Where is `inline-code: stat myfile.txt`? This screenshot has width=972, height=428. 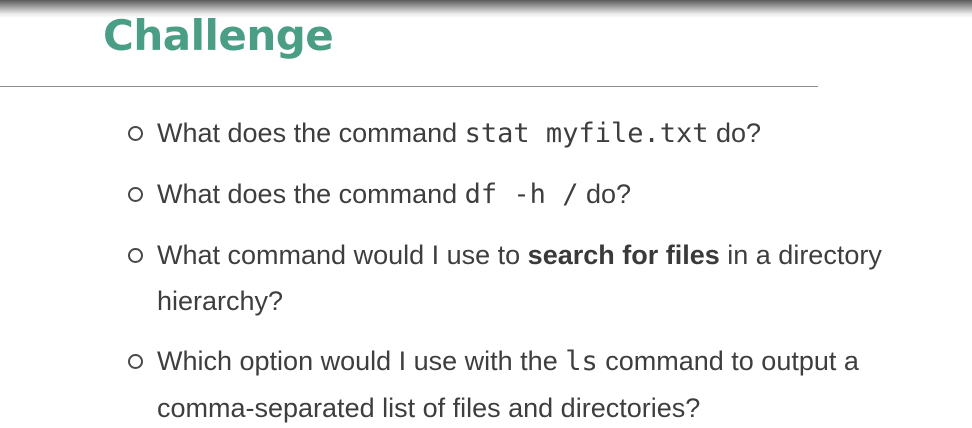 inline-code: stat myfile.txt is located at coordinates (586, 133).